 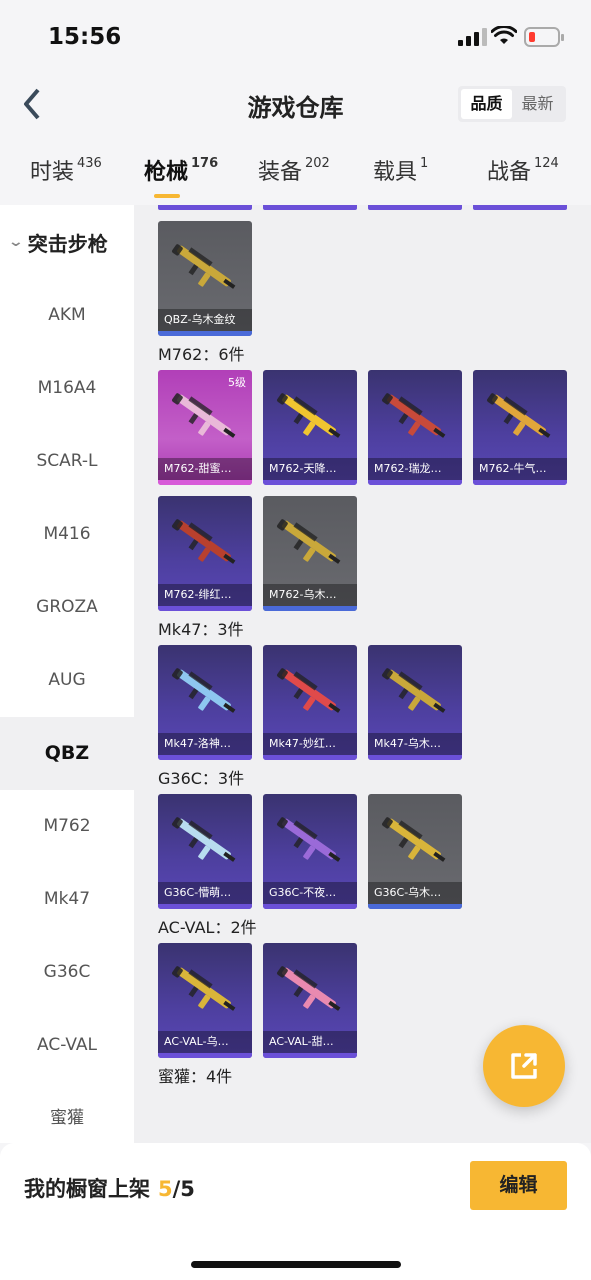 What do you see at coordinates (504, 35) in the screenshot?
I see `wifi-icon` at bounding box center [504, 35].